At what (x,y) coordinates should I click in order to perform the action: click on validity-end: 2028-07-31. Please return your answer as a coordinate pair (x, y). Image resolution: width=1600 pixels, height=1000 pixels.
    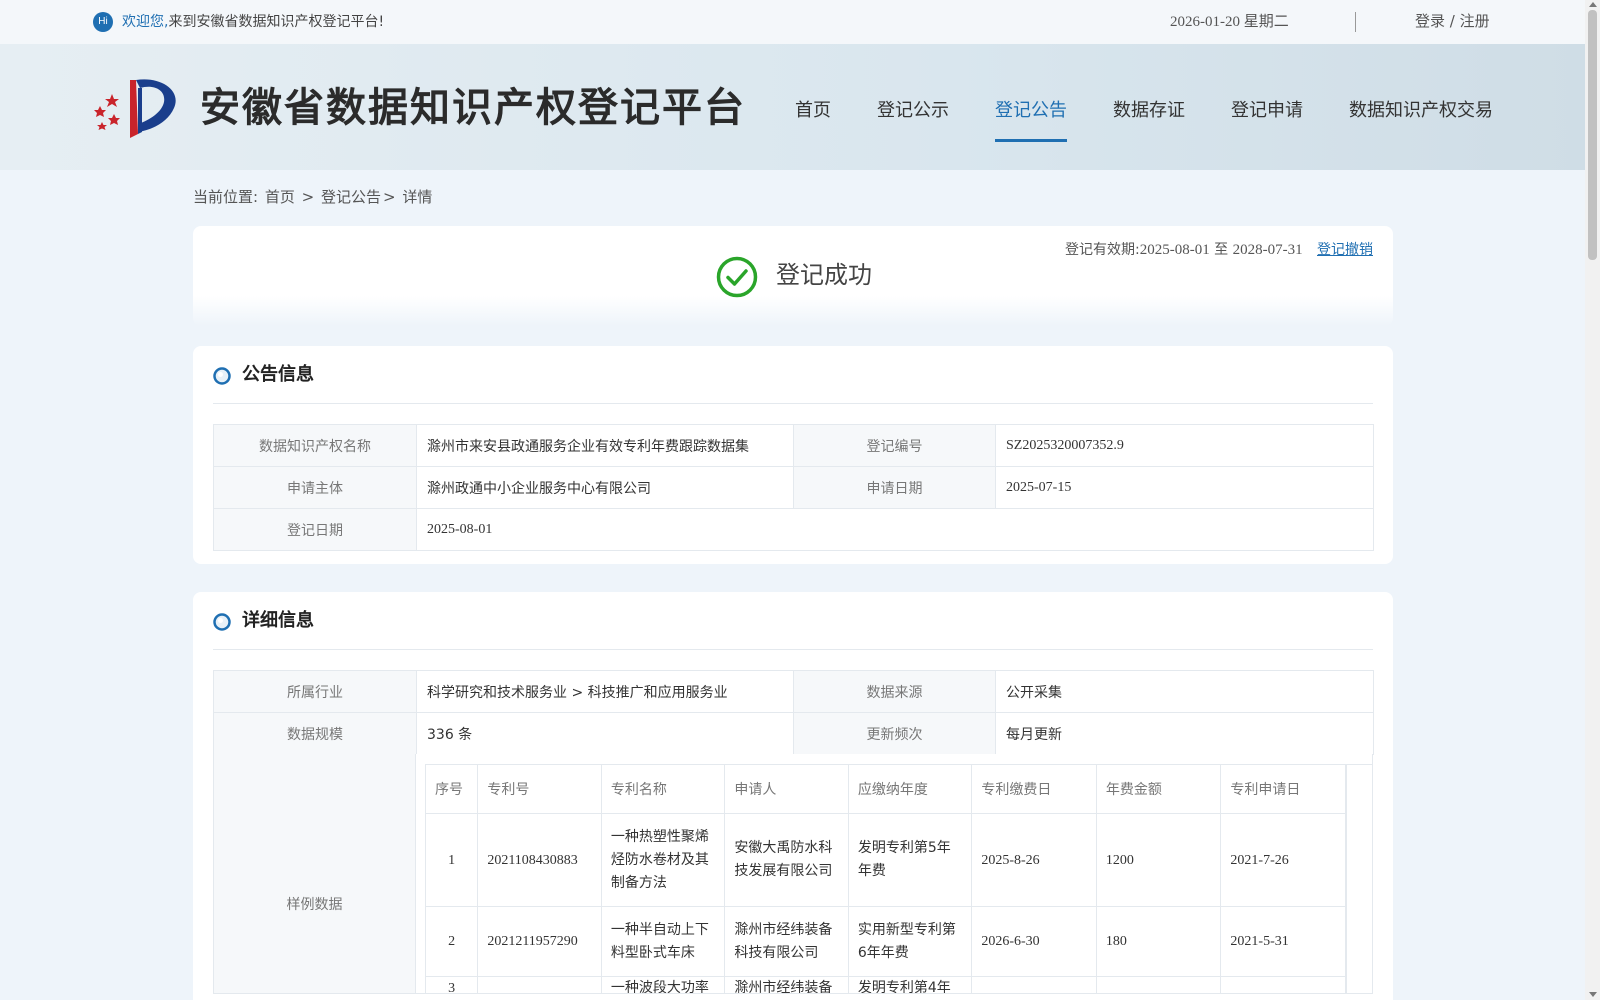
    Looking at the image, I should click on (1267, 250).